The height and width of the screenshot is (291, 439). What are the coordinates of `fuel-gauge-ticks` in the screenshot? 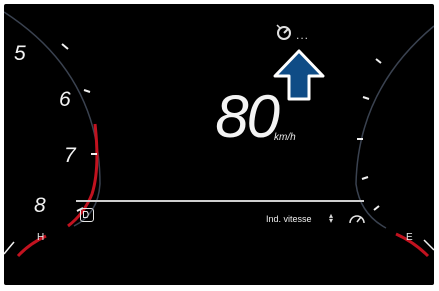 It's located at (369, 134).